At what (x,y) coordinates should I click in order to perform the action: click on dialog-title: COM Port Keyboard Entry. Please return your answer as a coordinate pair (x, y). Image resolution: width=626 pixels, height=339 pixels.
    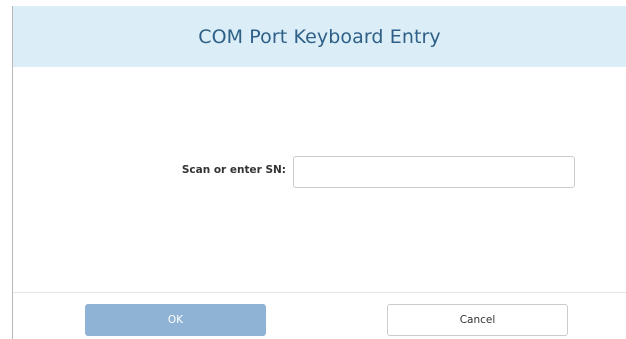
    Looking at the image, I should click on (319, 36).